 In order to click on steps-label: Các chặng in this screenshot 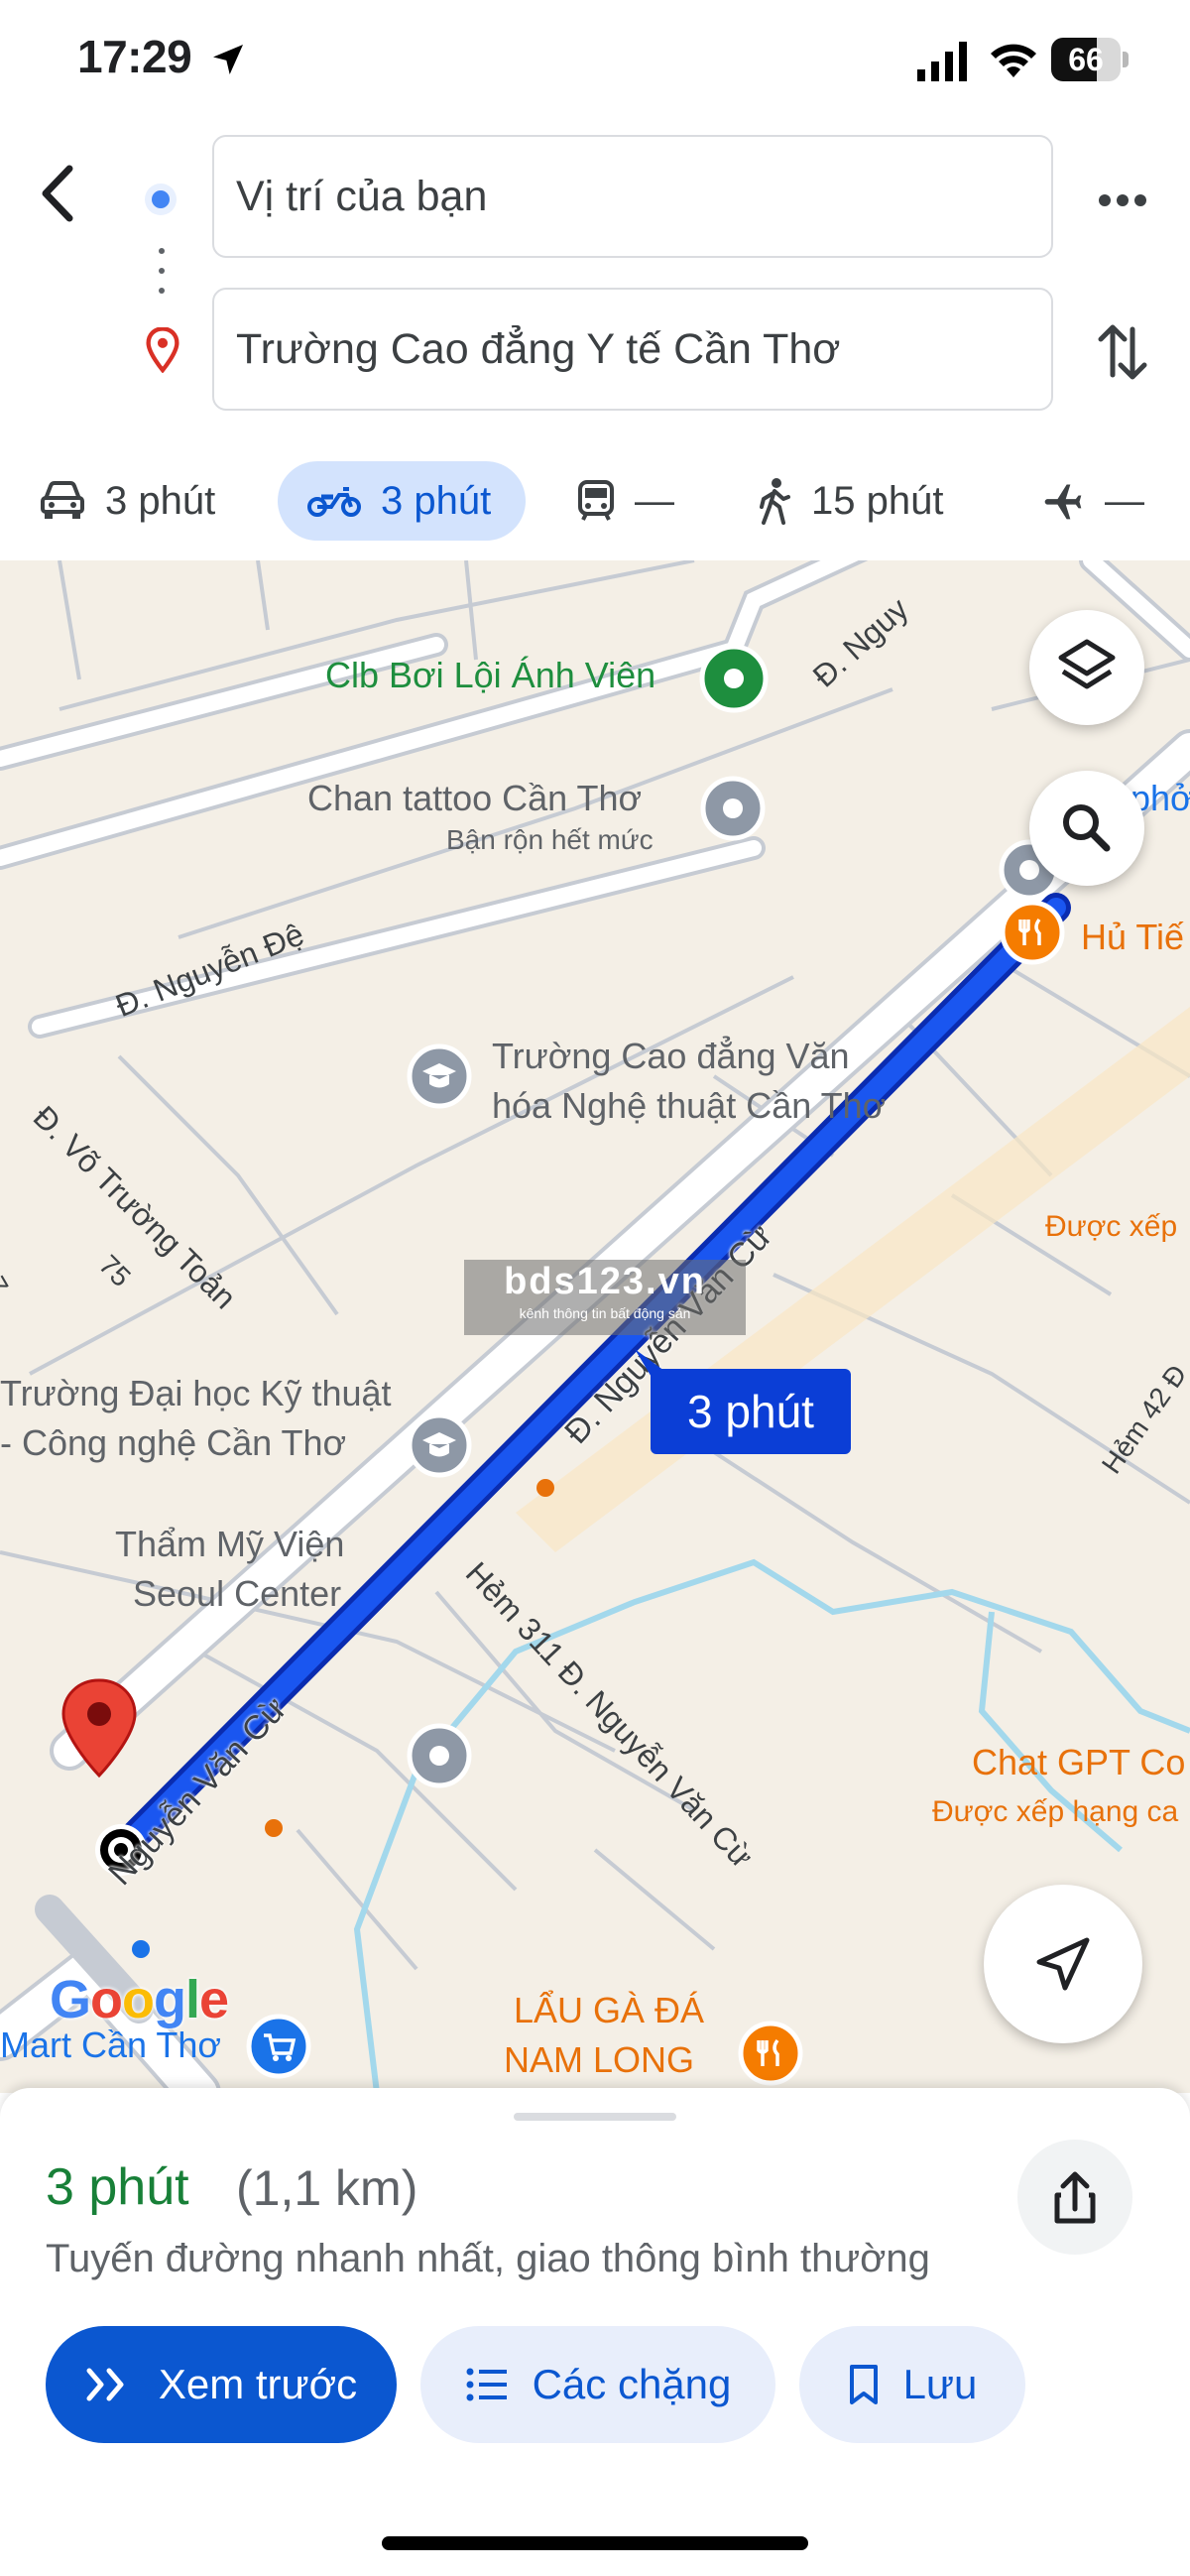, I will do `click(632, 2384)`.